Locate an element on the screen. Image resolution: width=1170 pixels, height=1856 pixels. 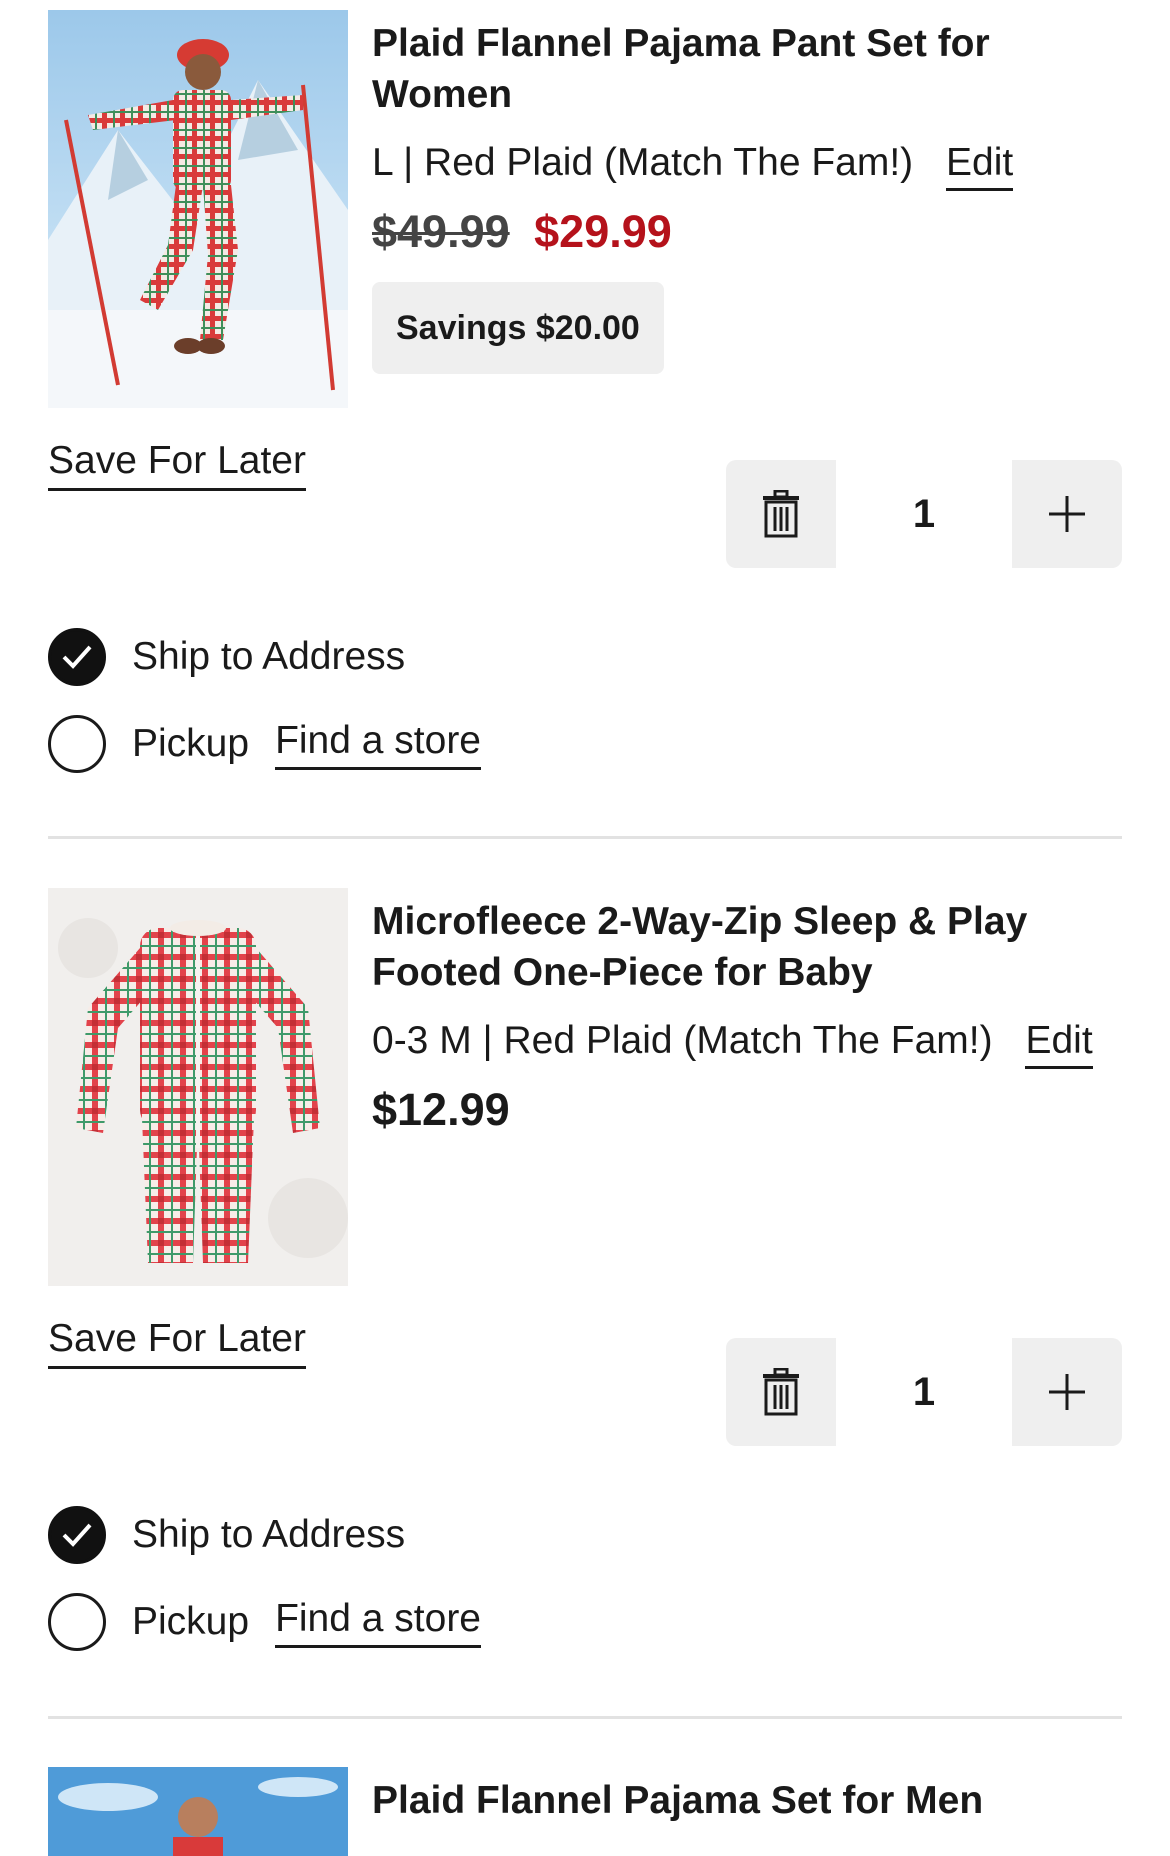
variant-text: 0-3 M | Red Plaid (Match The Fam!) is located at coordinates (682, 1040).